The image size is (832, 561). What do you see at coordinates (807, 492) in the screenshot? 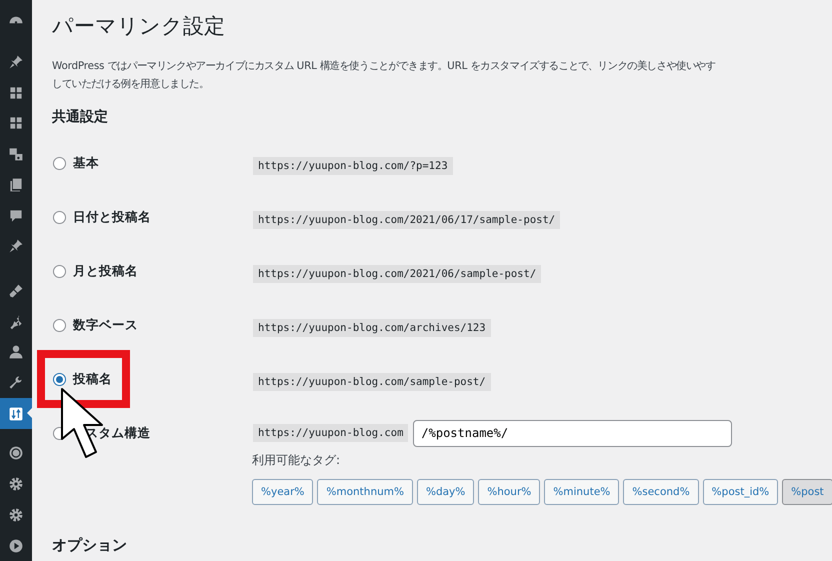
I see `tag-button: %post` at bounding box center [807, 492].